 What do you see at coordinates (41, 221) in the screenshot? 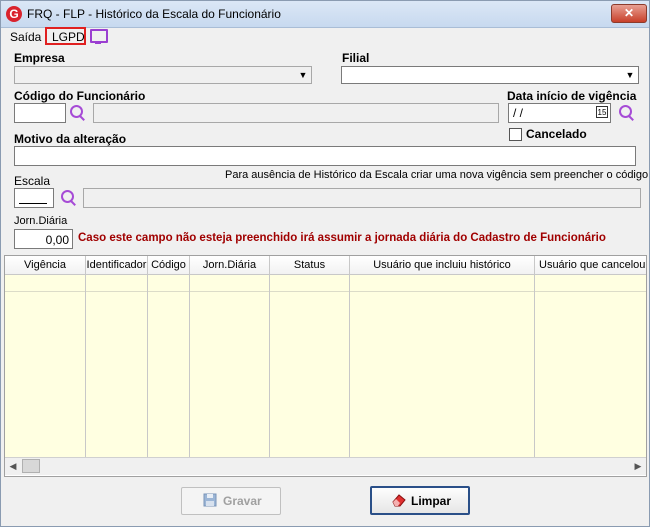
I see `jorn-label: Jorn.Diária` at bounding box center [41, 221].